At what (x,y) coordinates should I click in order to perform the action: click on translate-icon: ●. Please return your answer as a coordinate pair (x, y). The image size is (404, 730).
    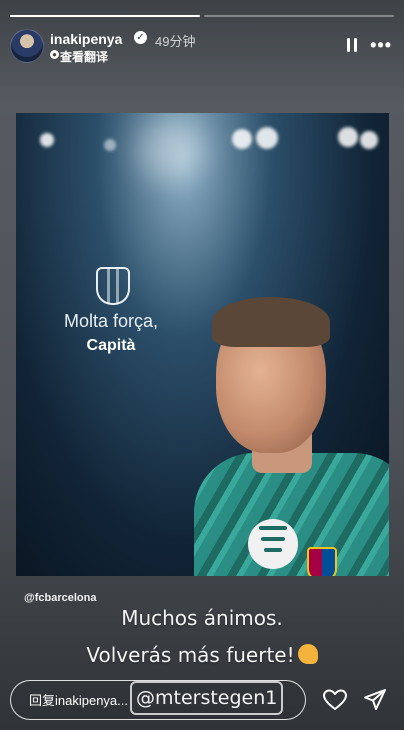
    Looking at the image, I should click on (54, 54).